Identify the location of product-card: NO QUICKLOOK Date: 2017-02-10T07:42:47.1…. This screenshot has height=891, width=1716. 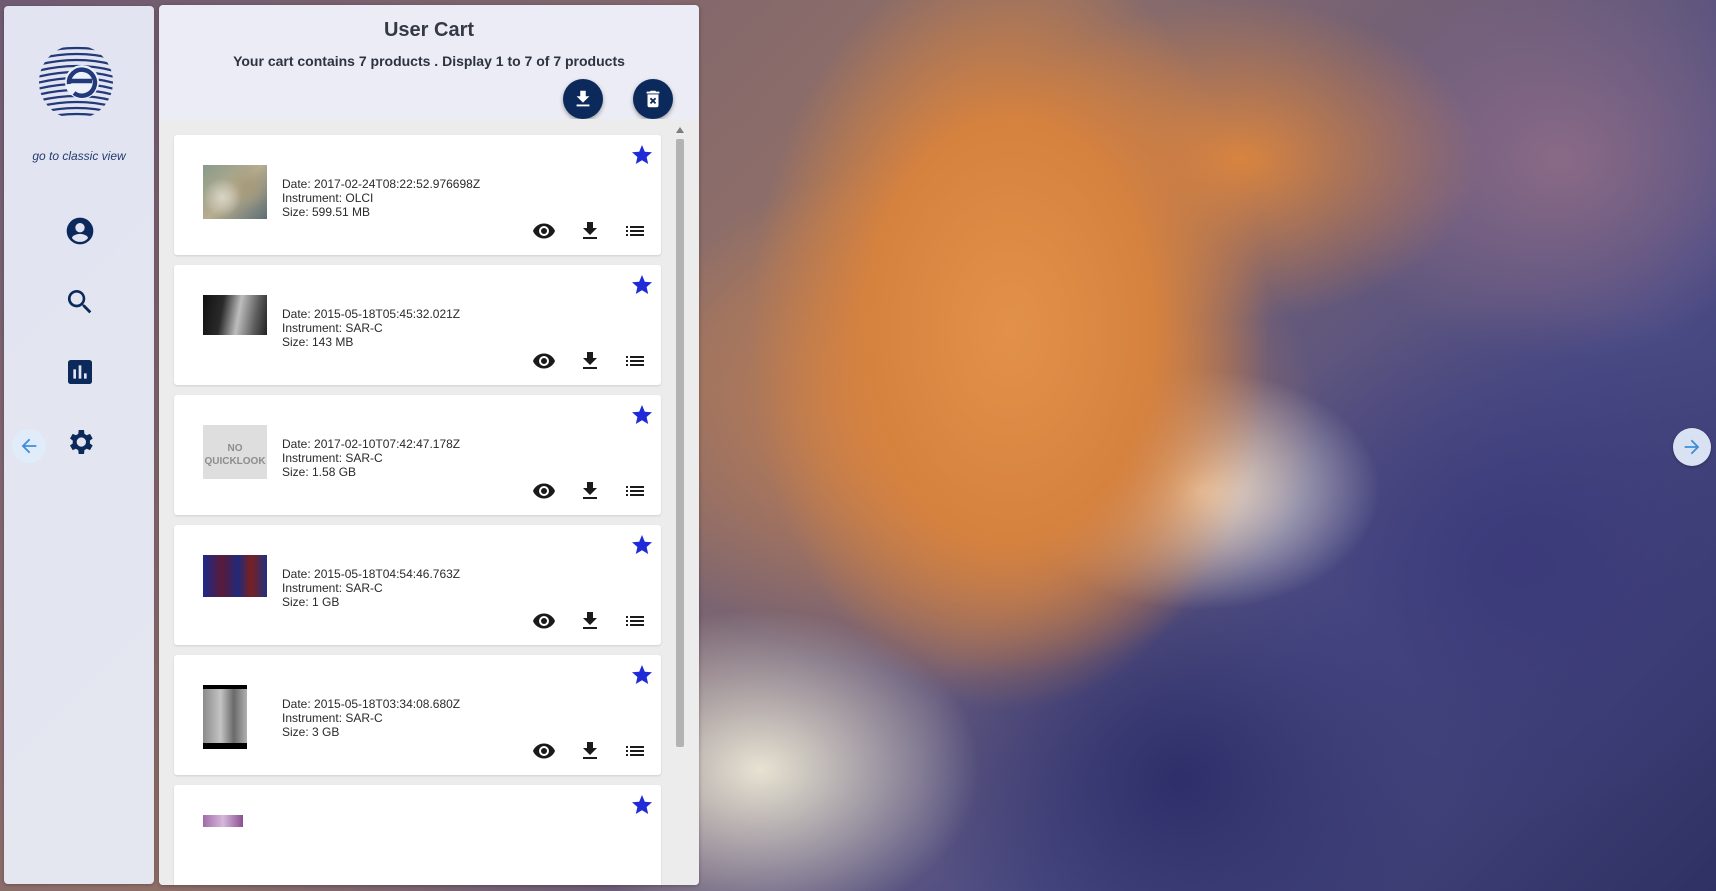
(417, 455).